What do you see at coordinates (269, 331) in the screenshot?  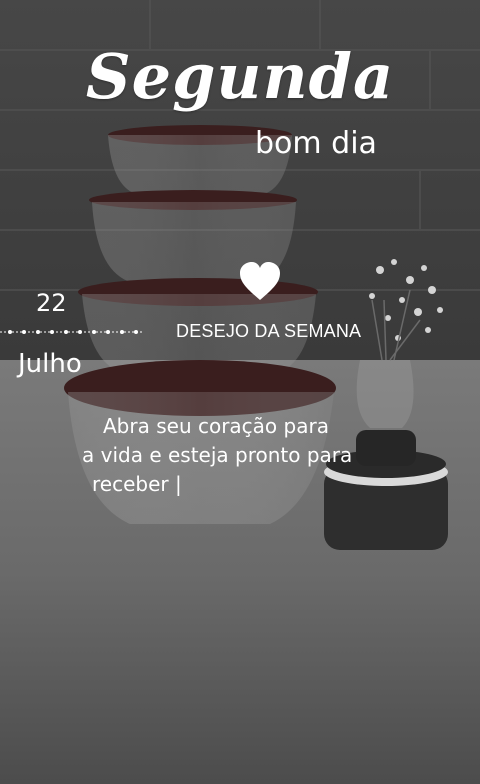 I see `section-heading: DESEJO DA SEMANA` at bounding box center [269, 331].